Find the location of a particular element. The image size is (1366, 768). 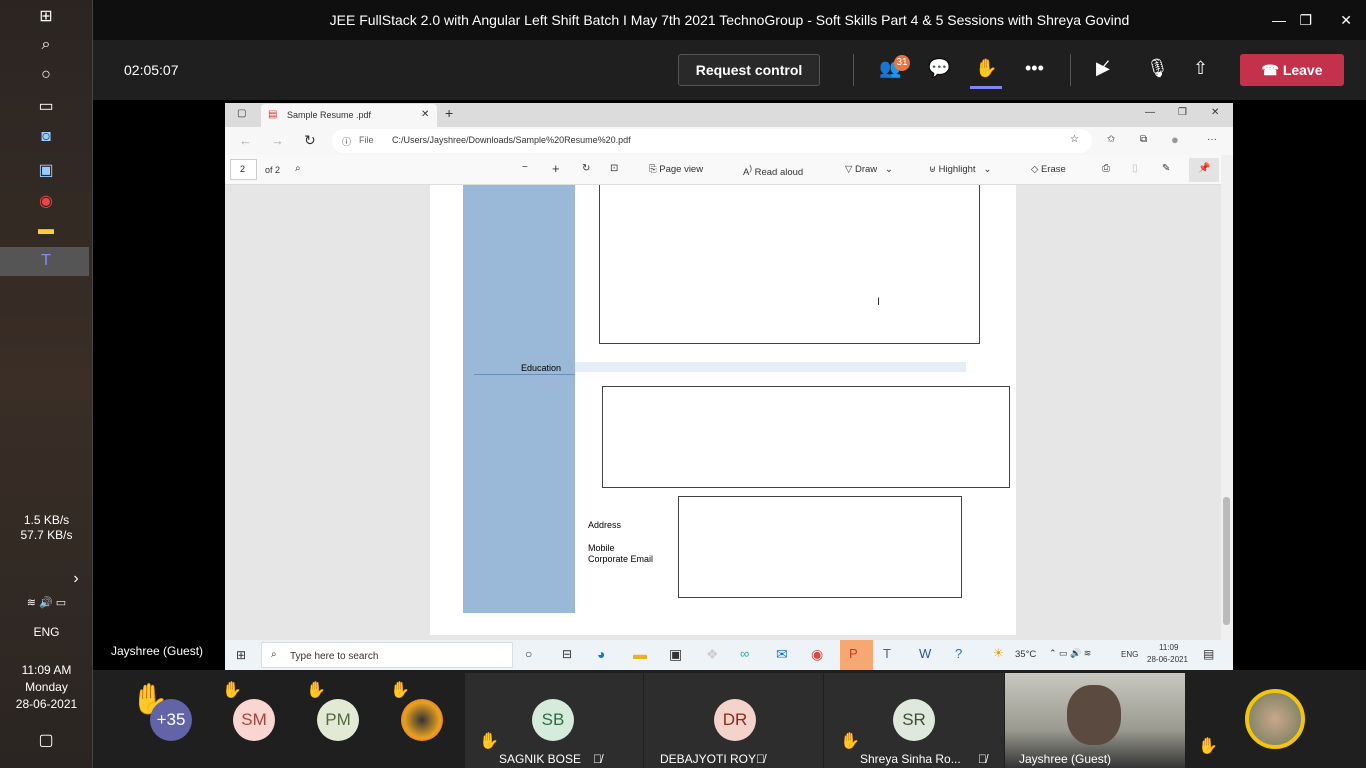

task-view-icon: ⊟ is located at coordinates (567, 654).